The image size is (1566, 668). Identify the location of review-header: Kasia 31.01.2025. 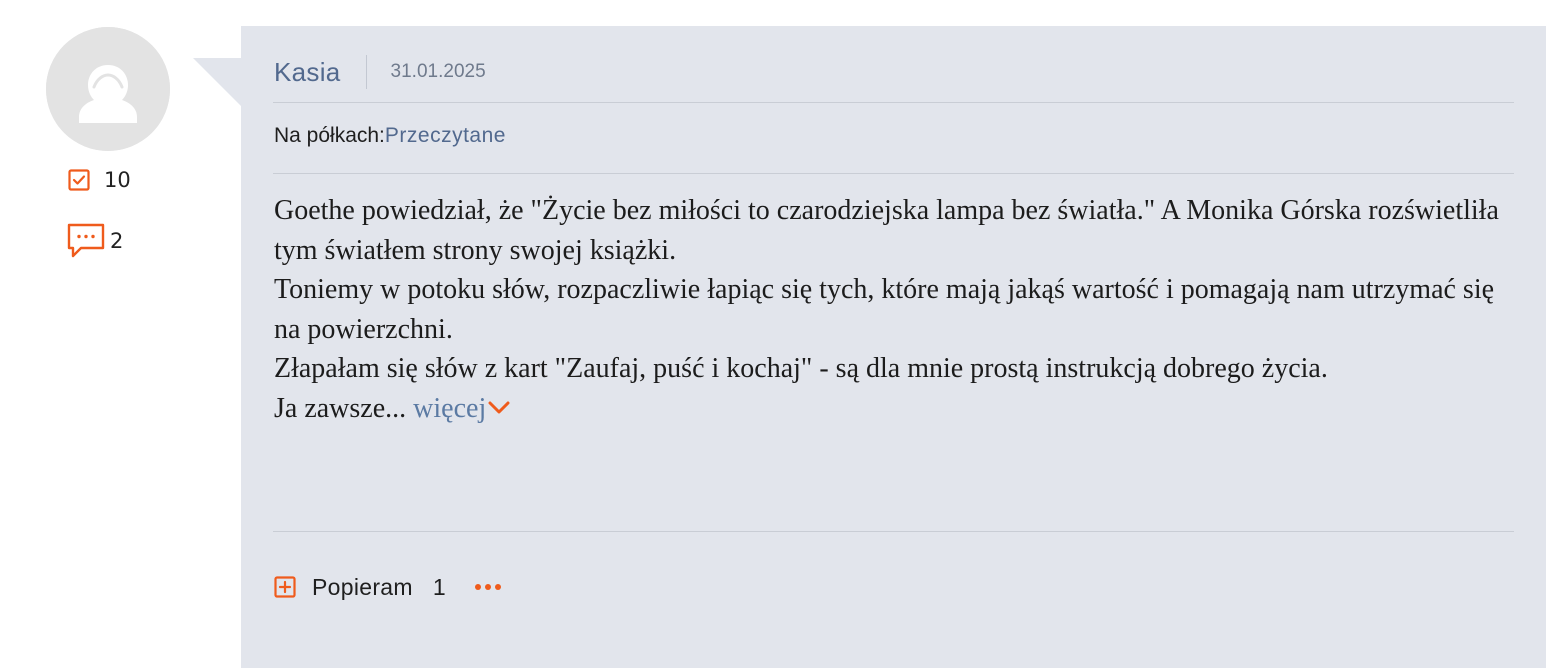
(380, 72).